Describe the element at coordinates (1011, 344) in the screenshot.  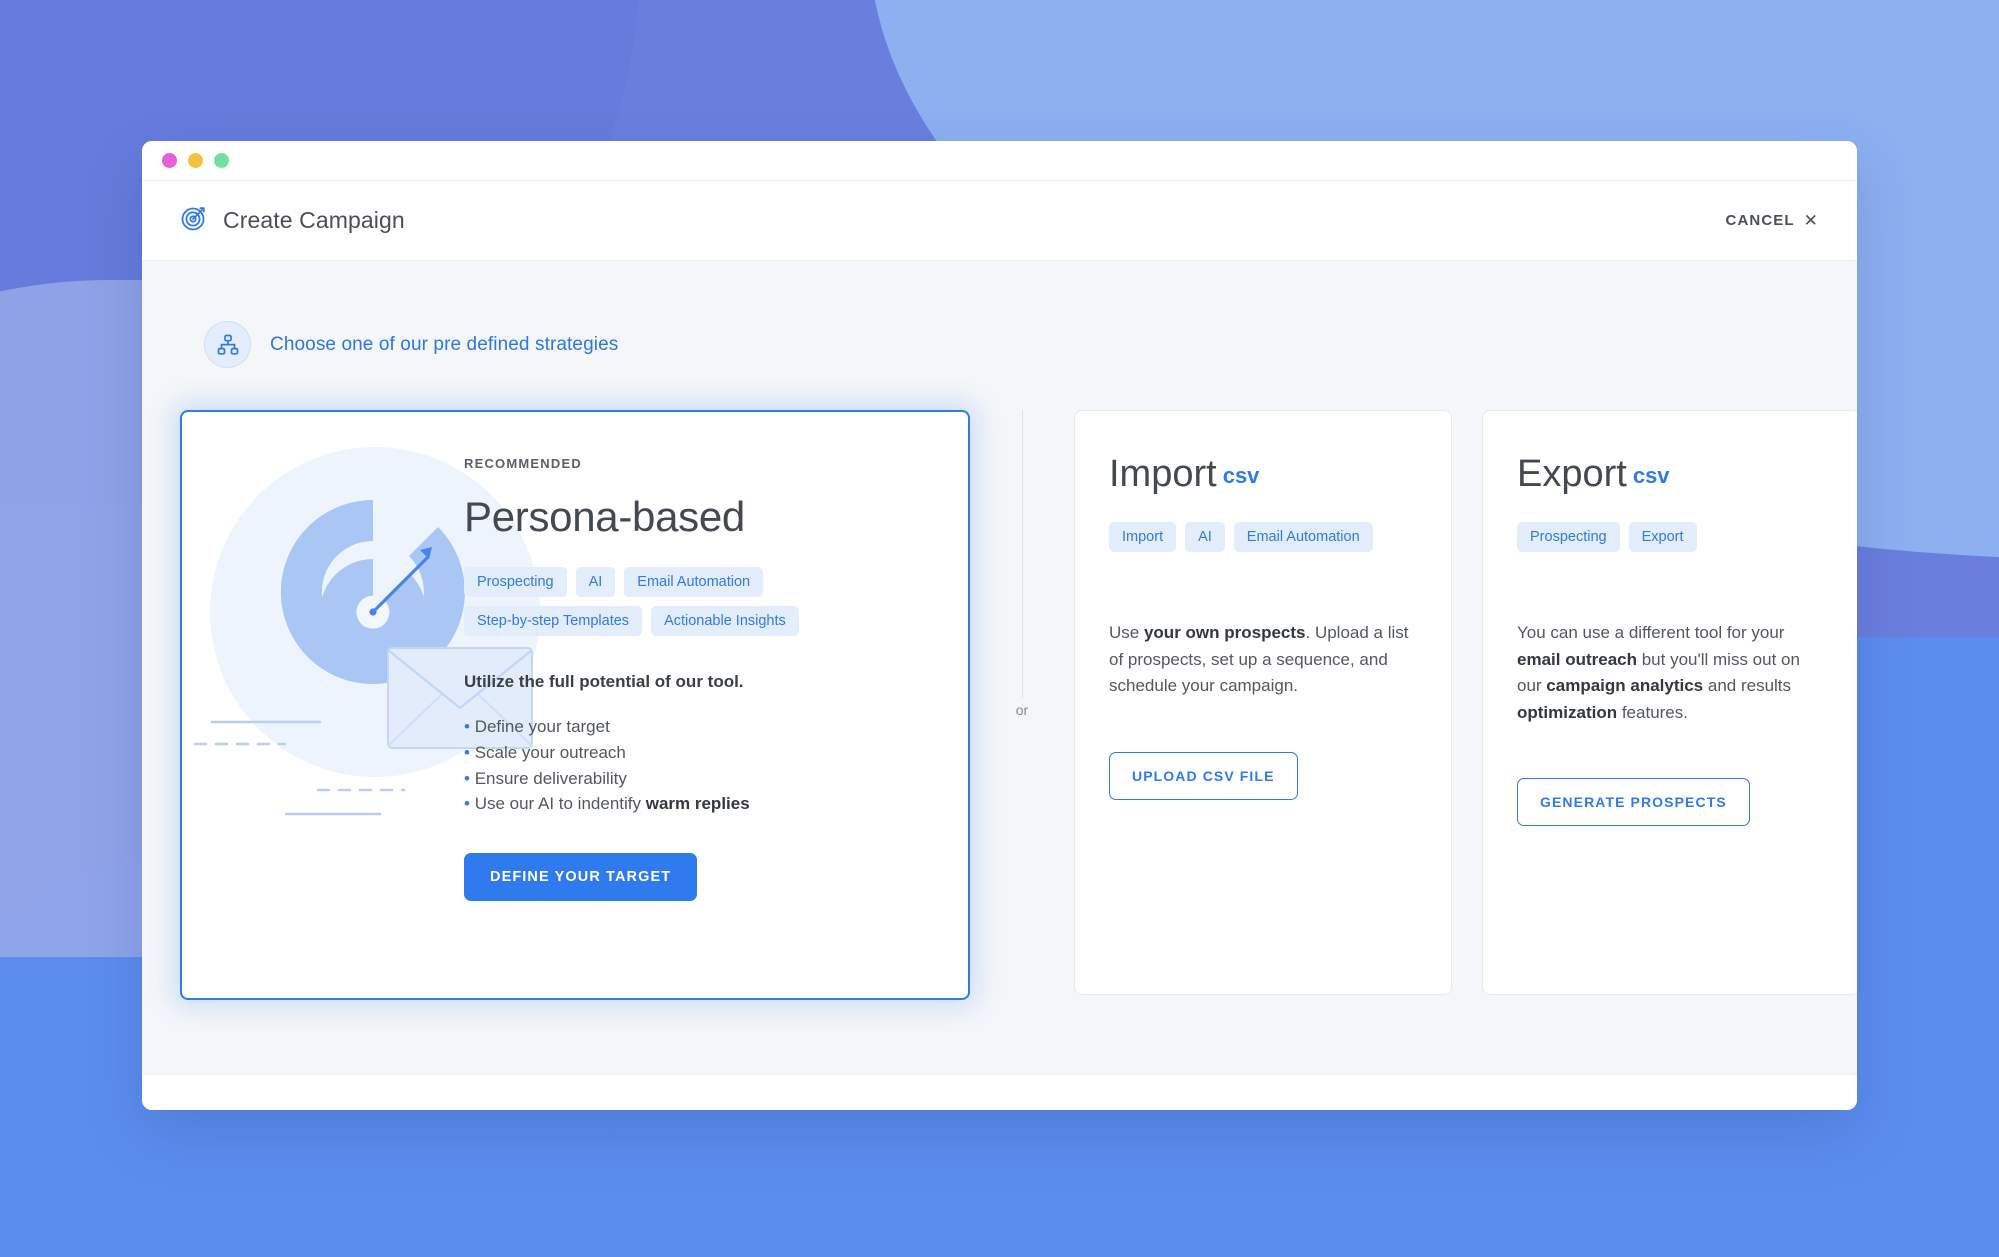
I see `strategy-prompt: Choose one of our pre defined strategies` at that location.